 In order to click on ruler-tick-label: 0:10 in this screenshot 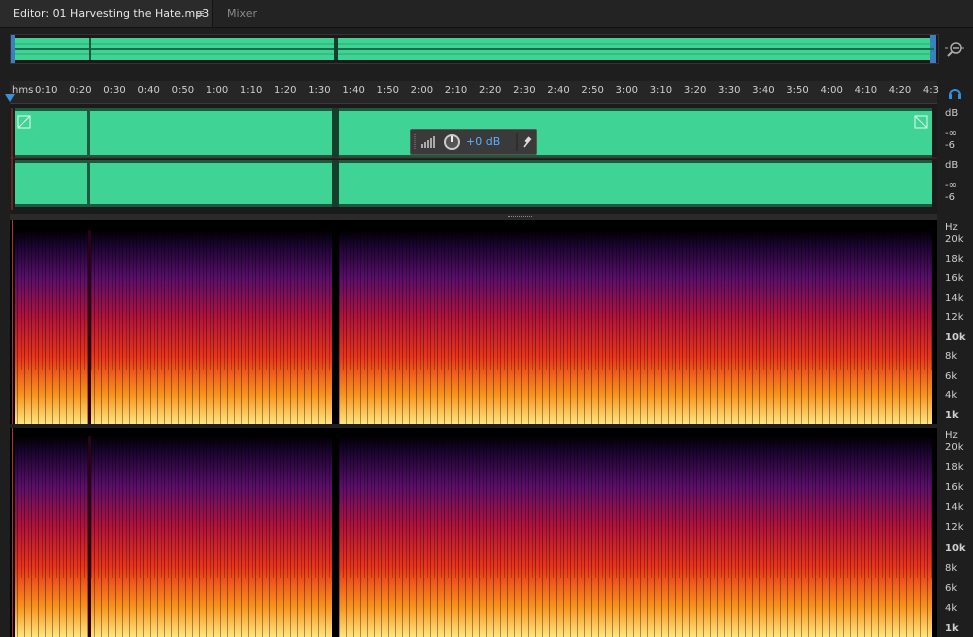, I will do `click(46, 90)`.